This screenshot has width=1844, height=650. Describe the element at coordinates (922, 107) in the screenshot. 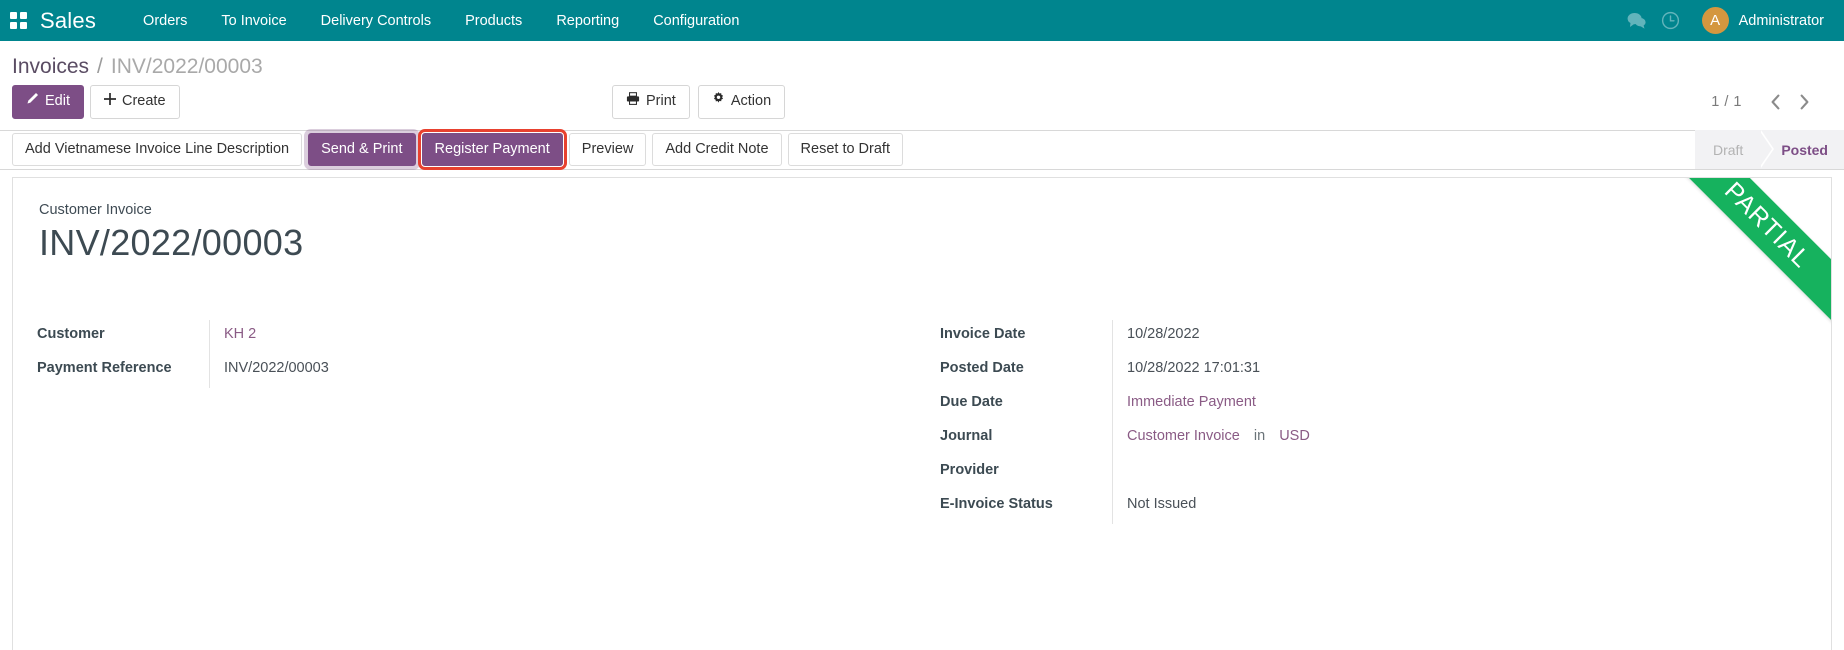

I see `action-buttons-row: Edit Create Print Action 1 / 1` at that location.